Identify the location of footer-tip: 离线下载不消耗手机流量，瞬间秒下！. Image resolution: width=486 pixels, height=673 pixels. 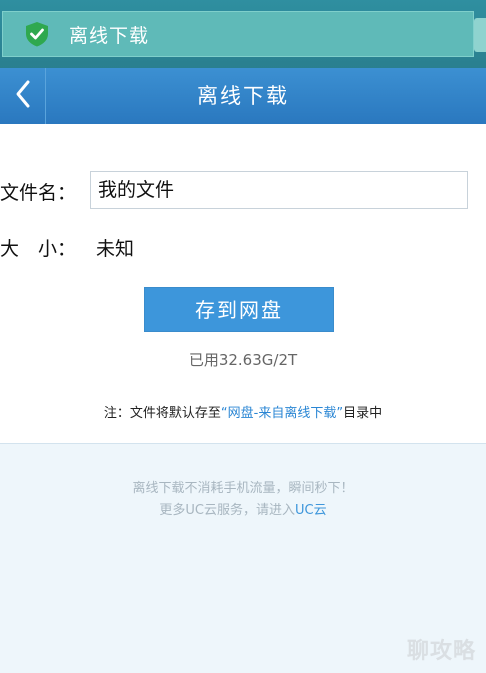
(243, 488).